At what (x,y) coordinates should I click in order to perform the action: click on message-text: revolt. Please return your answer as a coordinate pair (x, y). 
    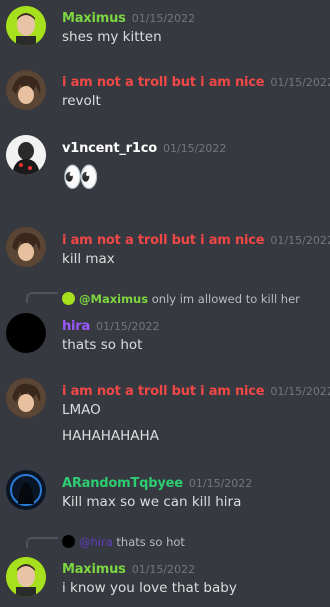
    Looking at the image, I should click on (81, 101).